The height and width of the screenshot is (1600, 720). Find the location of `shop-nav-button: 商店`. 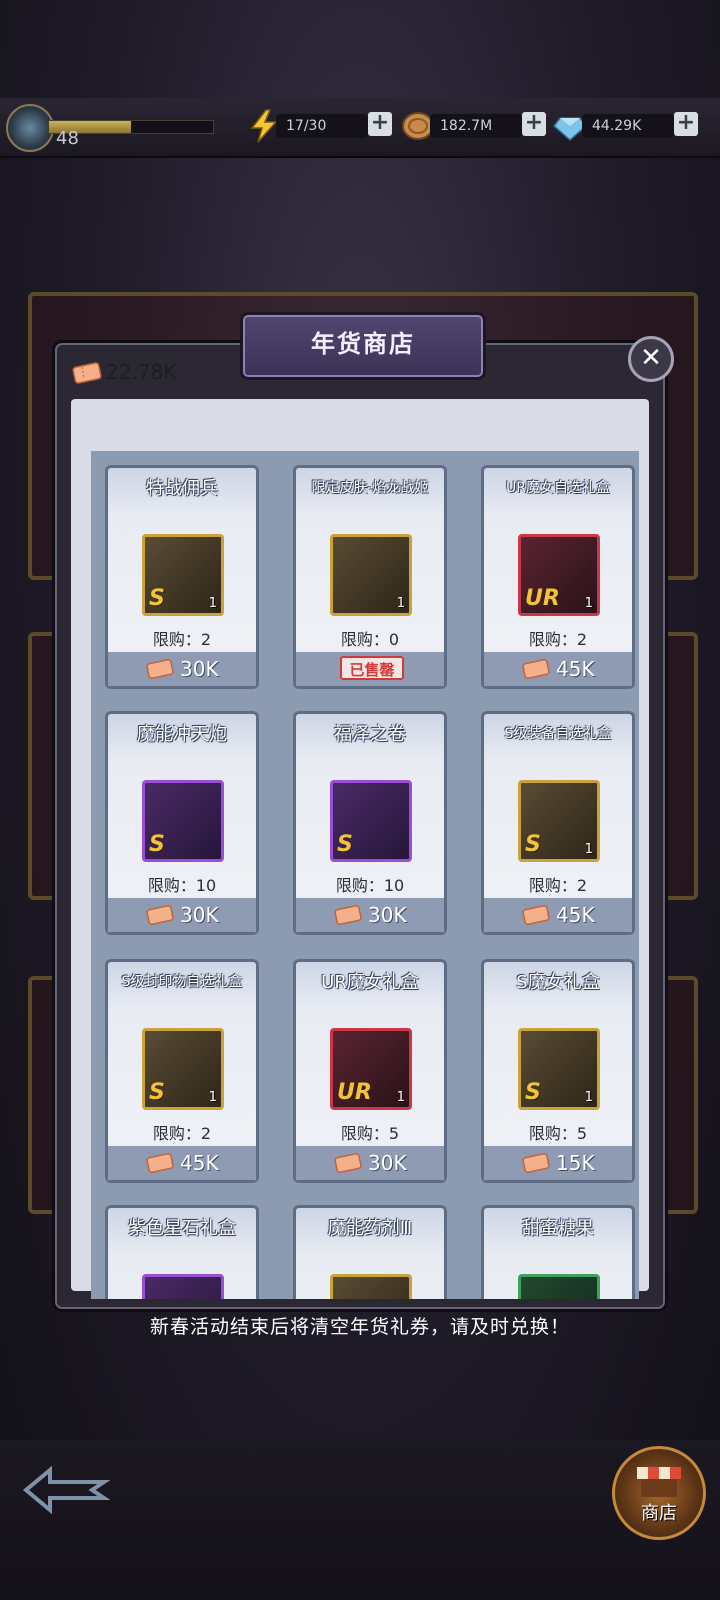

shop-nav-button: 商店 is located at coordinates (659, 1493).